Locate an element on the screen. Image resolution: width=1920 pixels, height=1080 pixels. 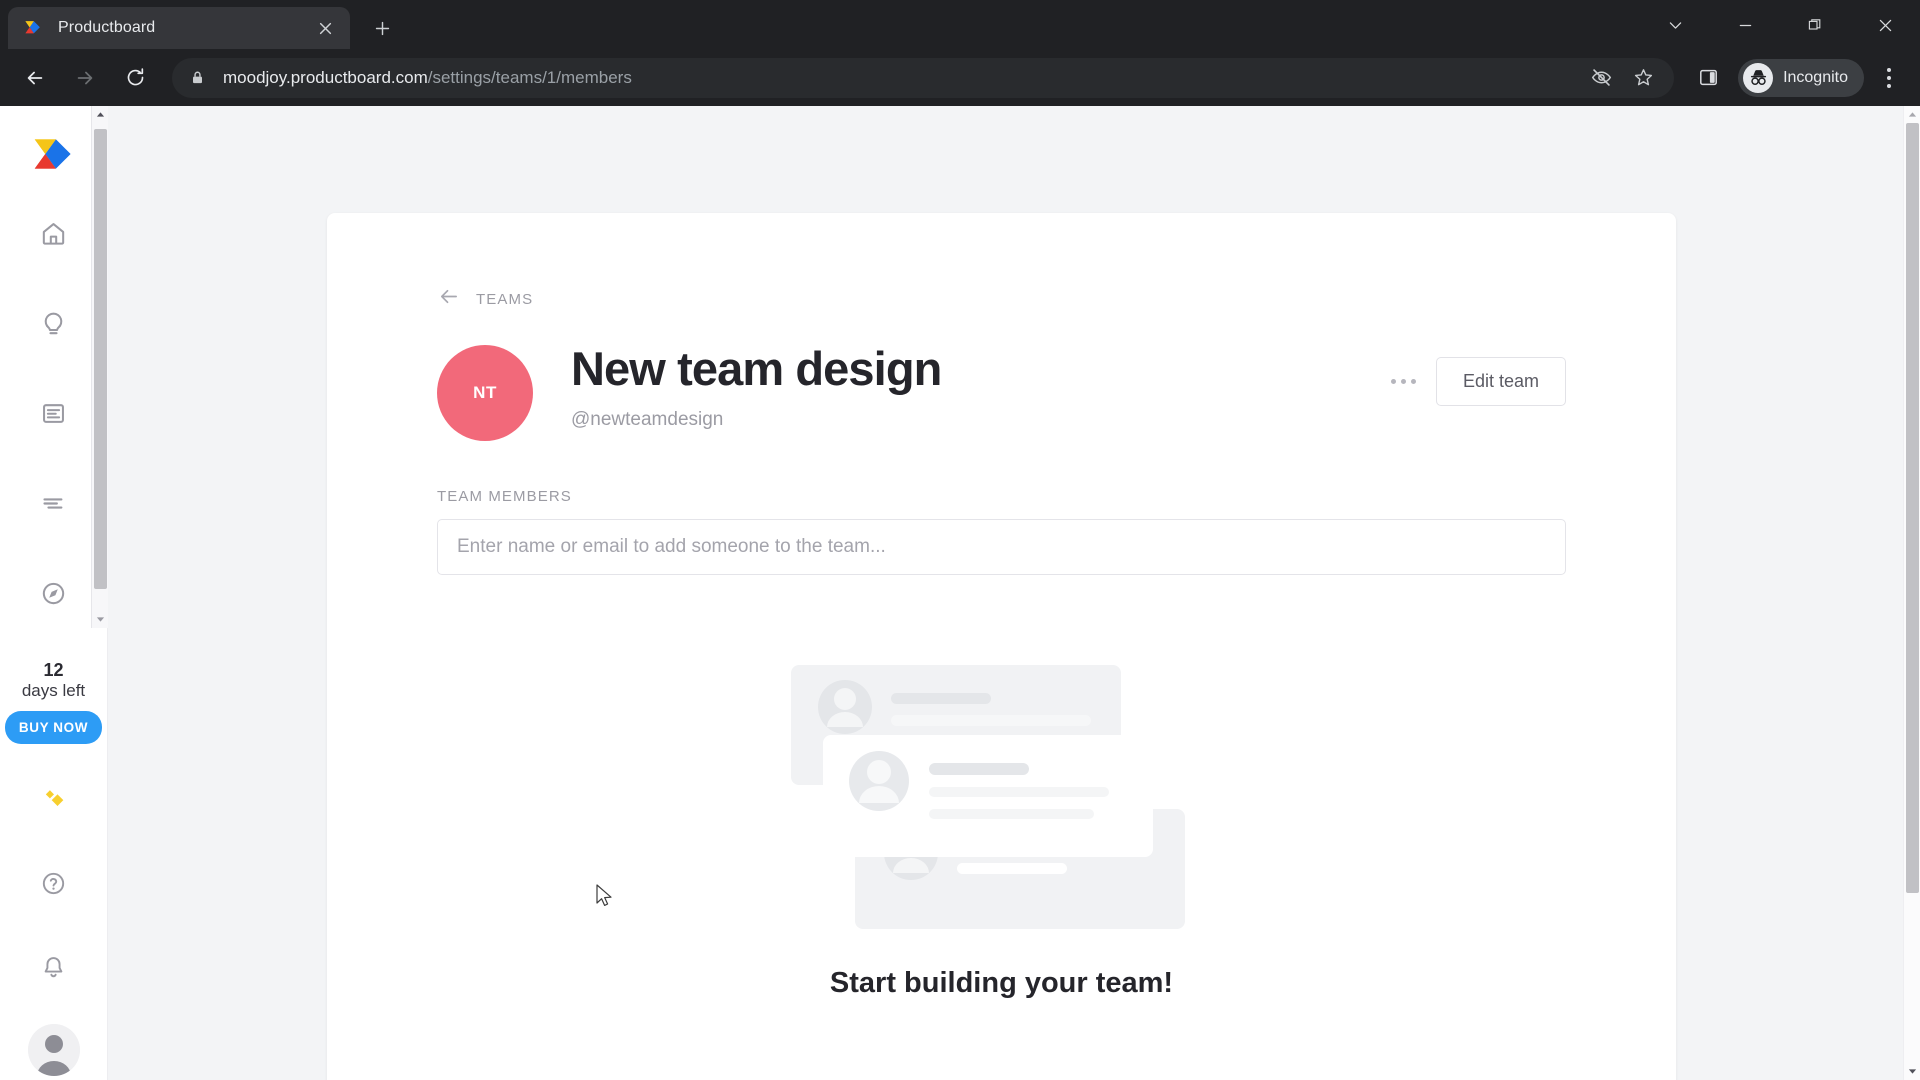
team-meta: New team design @newteamdesign is located at coordinates (976, 385).